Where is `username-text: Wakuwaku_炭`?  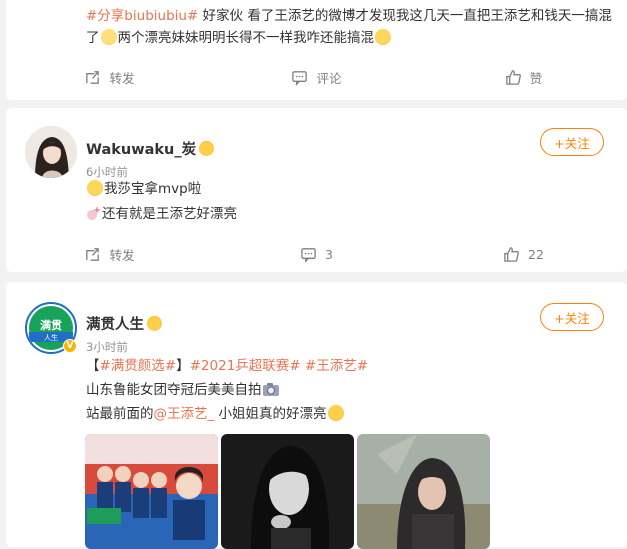
username-text: Wakuwaku_炭 is located at coordinates (141, 150).